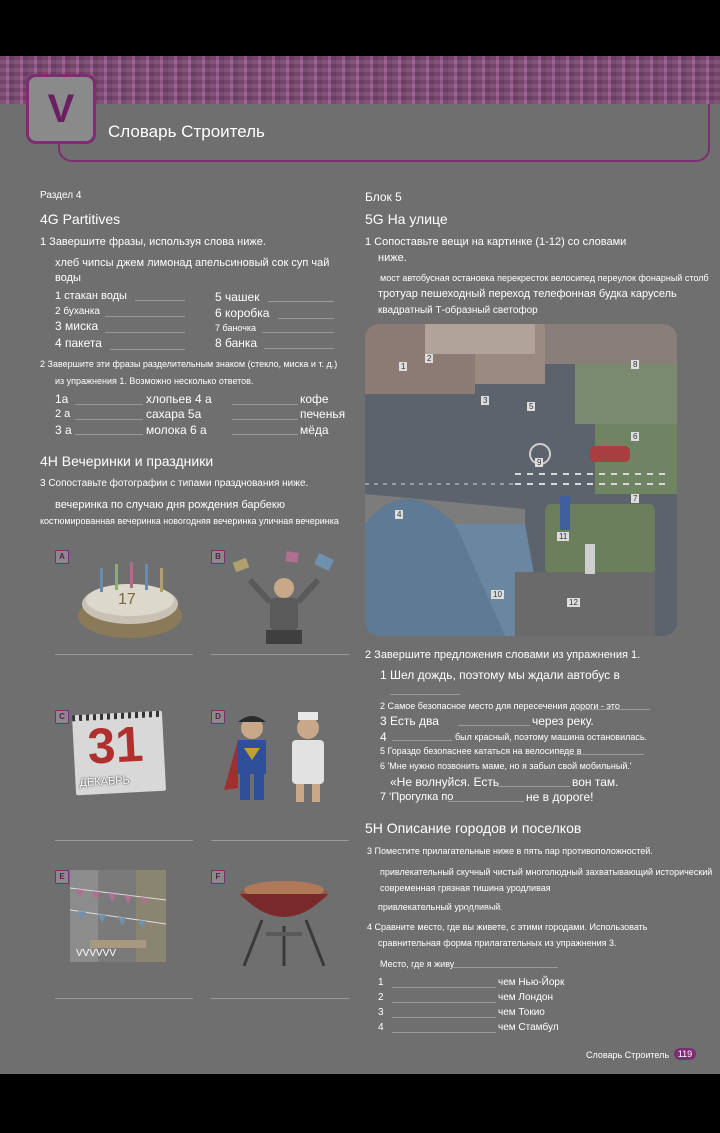 This screenshot has height=1133, width=720. I want to click on item: хлопьев 4 а, so click(179, 399).